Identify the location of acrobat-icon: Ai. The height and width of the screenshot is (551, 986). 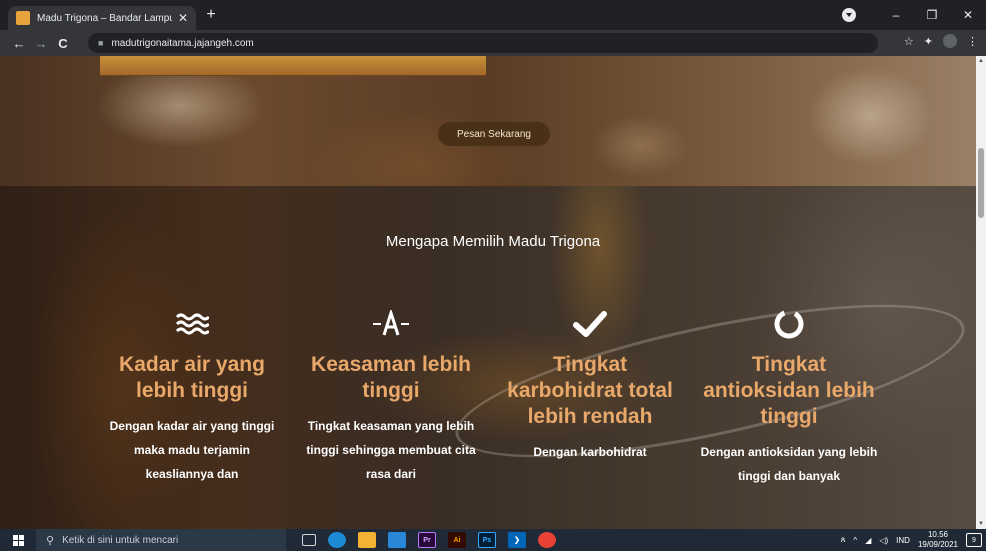
(457, 540).